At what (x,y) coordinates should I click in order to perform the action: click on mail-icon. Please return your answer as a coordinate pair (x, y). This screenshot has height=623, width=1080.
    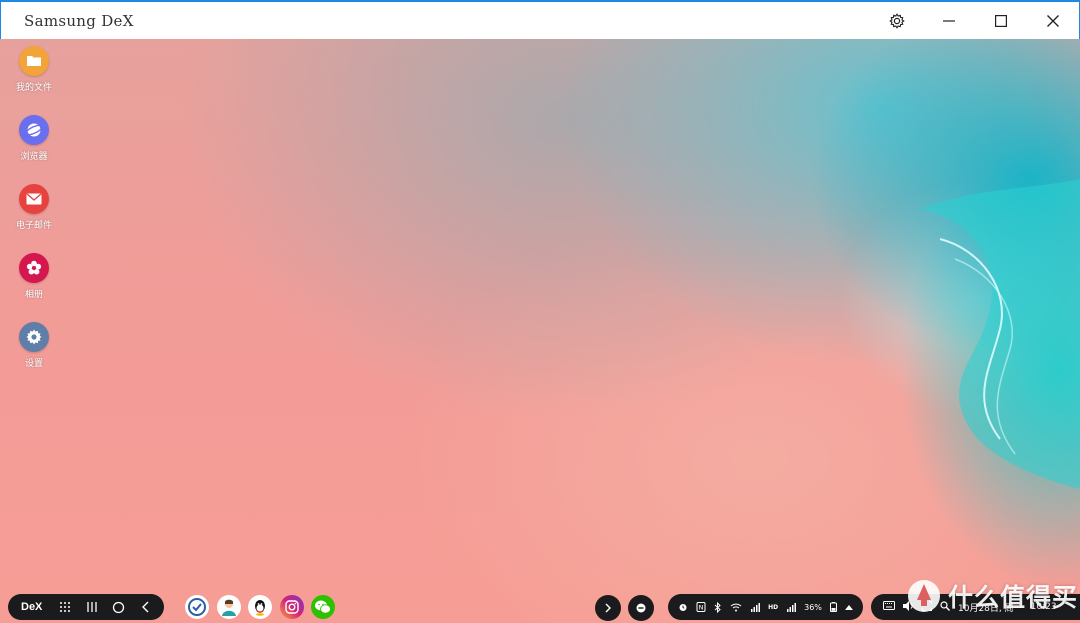
    Looking at the image, I should click on (34, 199).